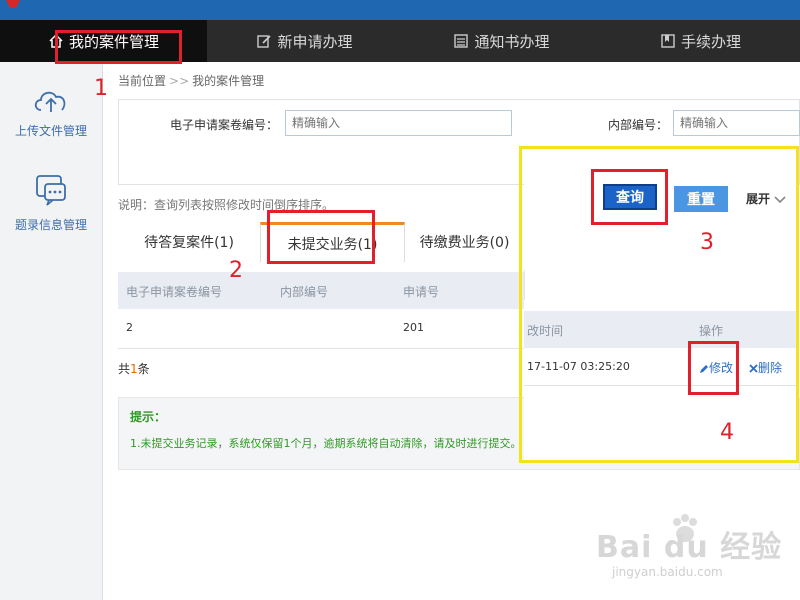  Describe the element at coordinates (710, 41) in the screenshot. I see `nav-procedures-label: 手续办理` at that location.